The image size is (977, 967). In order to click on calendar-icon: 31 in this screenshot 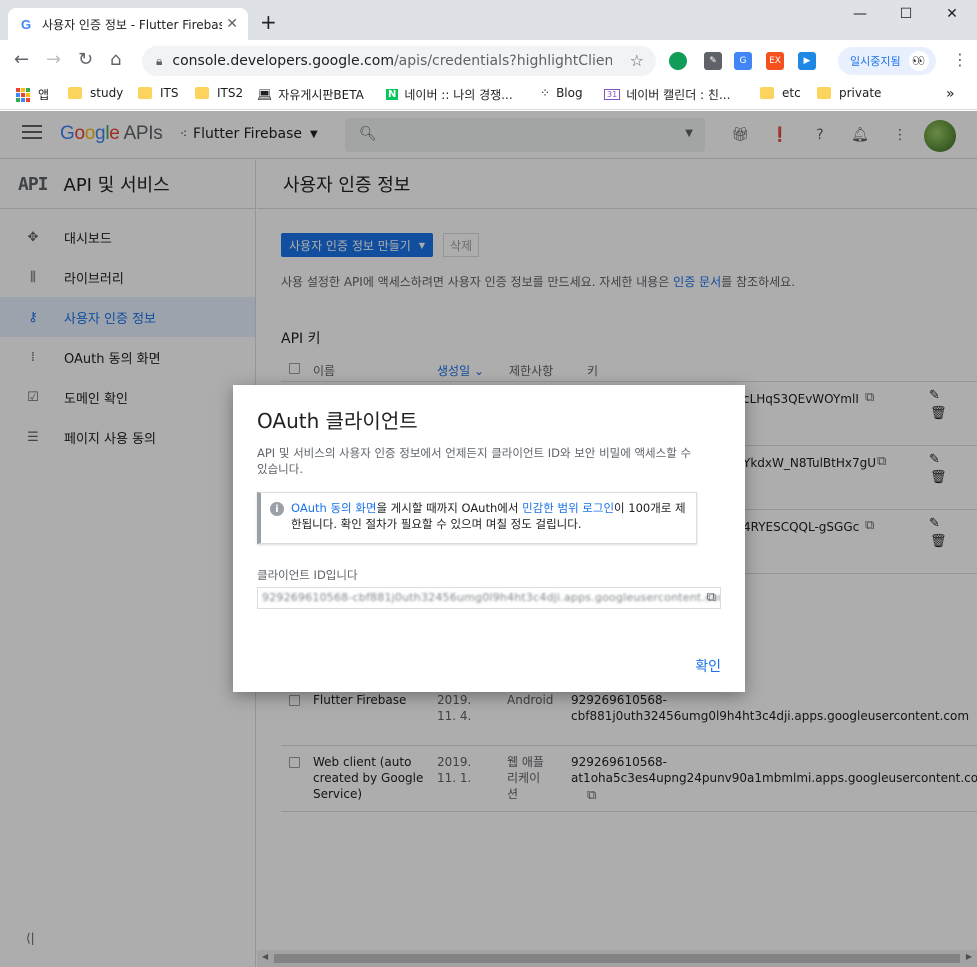, I will do `click(612, 94)`.